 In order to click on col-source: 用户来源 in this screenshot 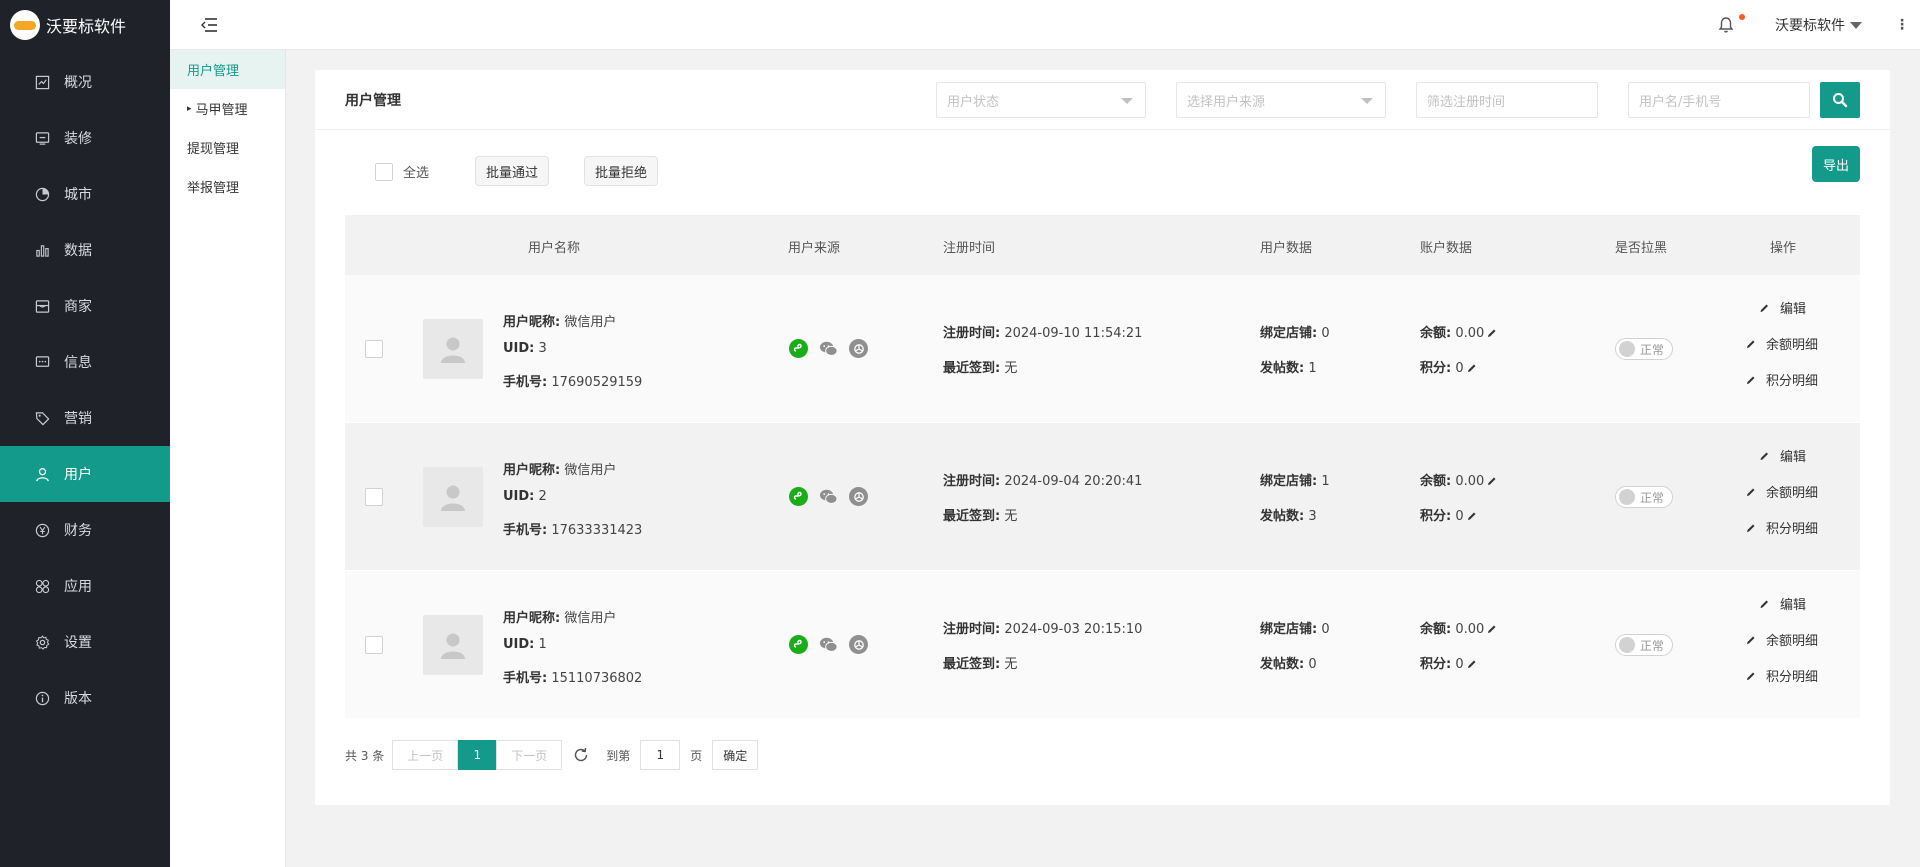, I will do `click(814, 248)`.